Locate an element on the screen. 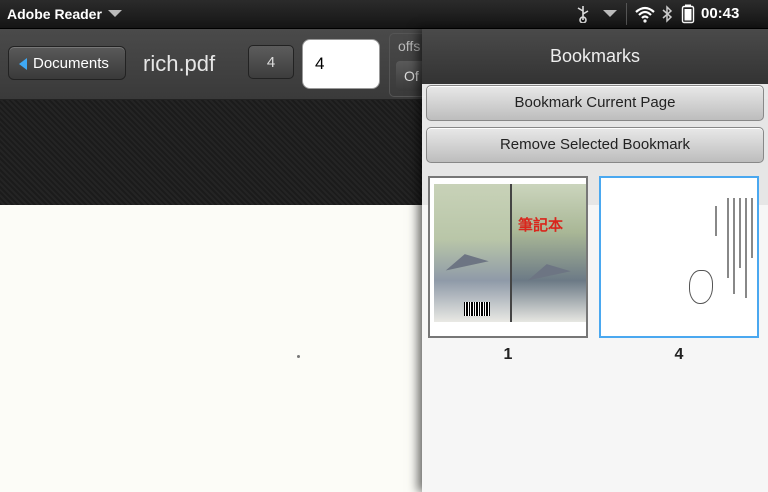  wifi-icon is located at coordinates (645, 16).